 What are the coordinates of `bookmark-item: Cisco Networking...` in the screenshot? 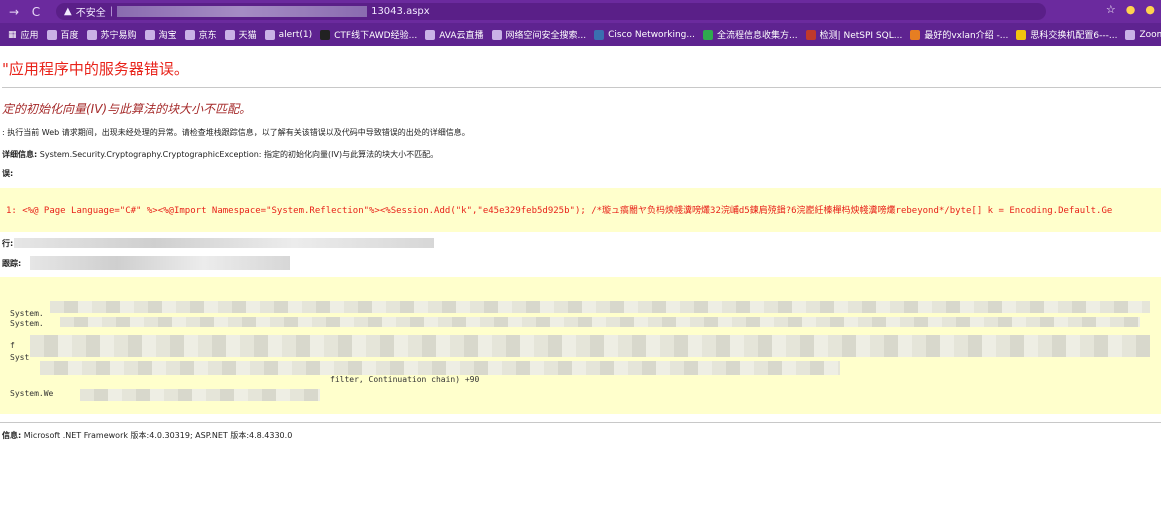 It's located at (644, 34).